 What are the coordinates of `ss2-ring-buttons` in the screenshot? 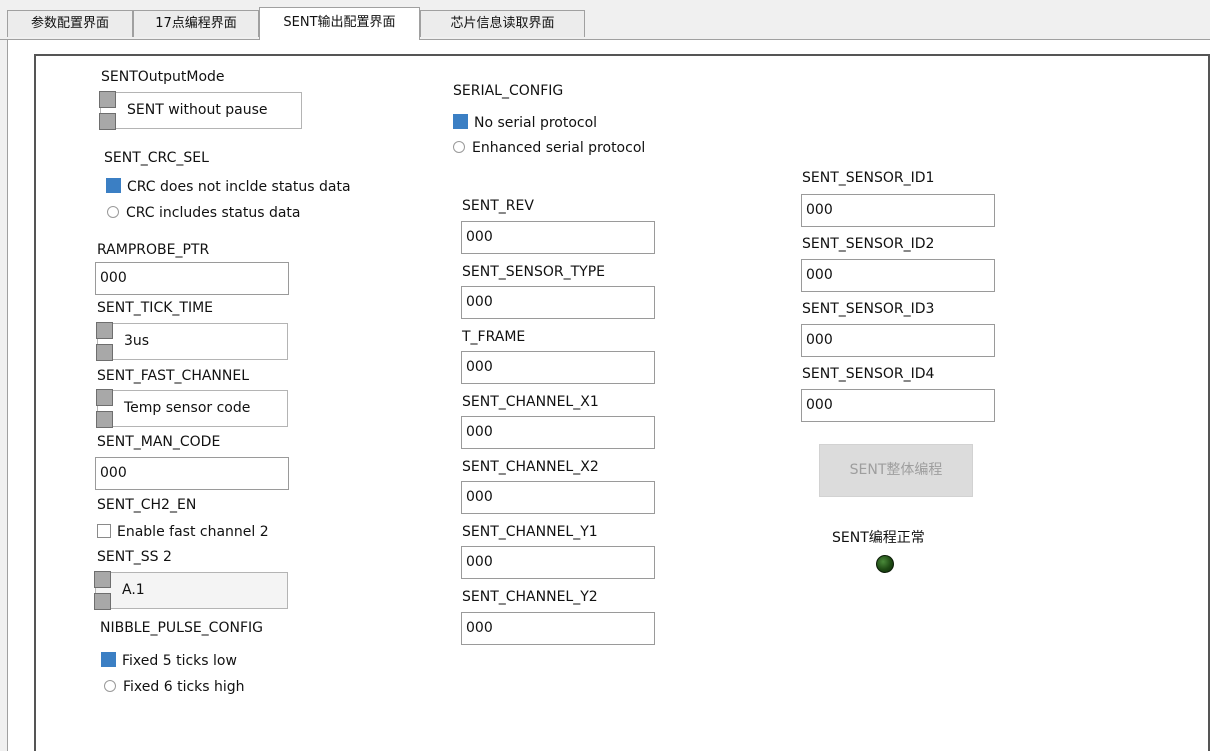 It's located at (102, 591).